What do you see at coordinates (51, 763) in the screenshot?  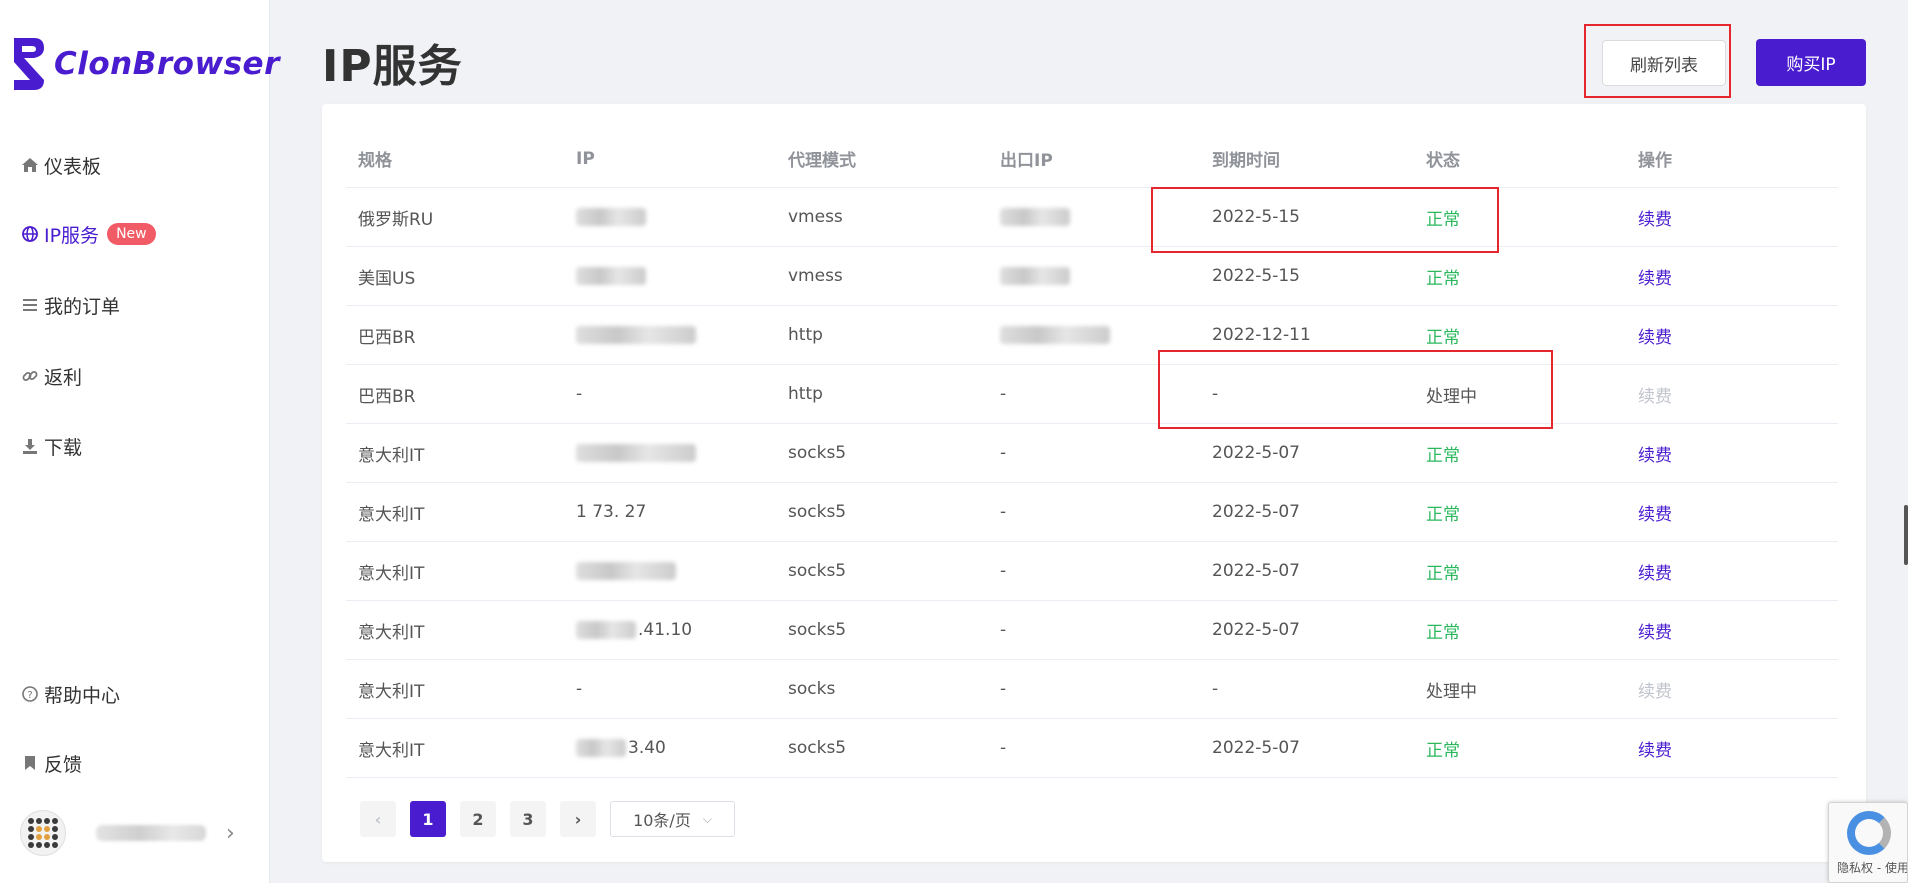 I see `sidebar-item-feedback: 反馈` at bounding box center [51, 763].